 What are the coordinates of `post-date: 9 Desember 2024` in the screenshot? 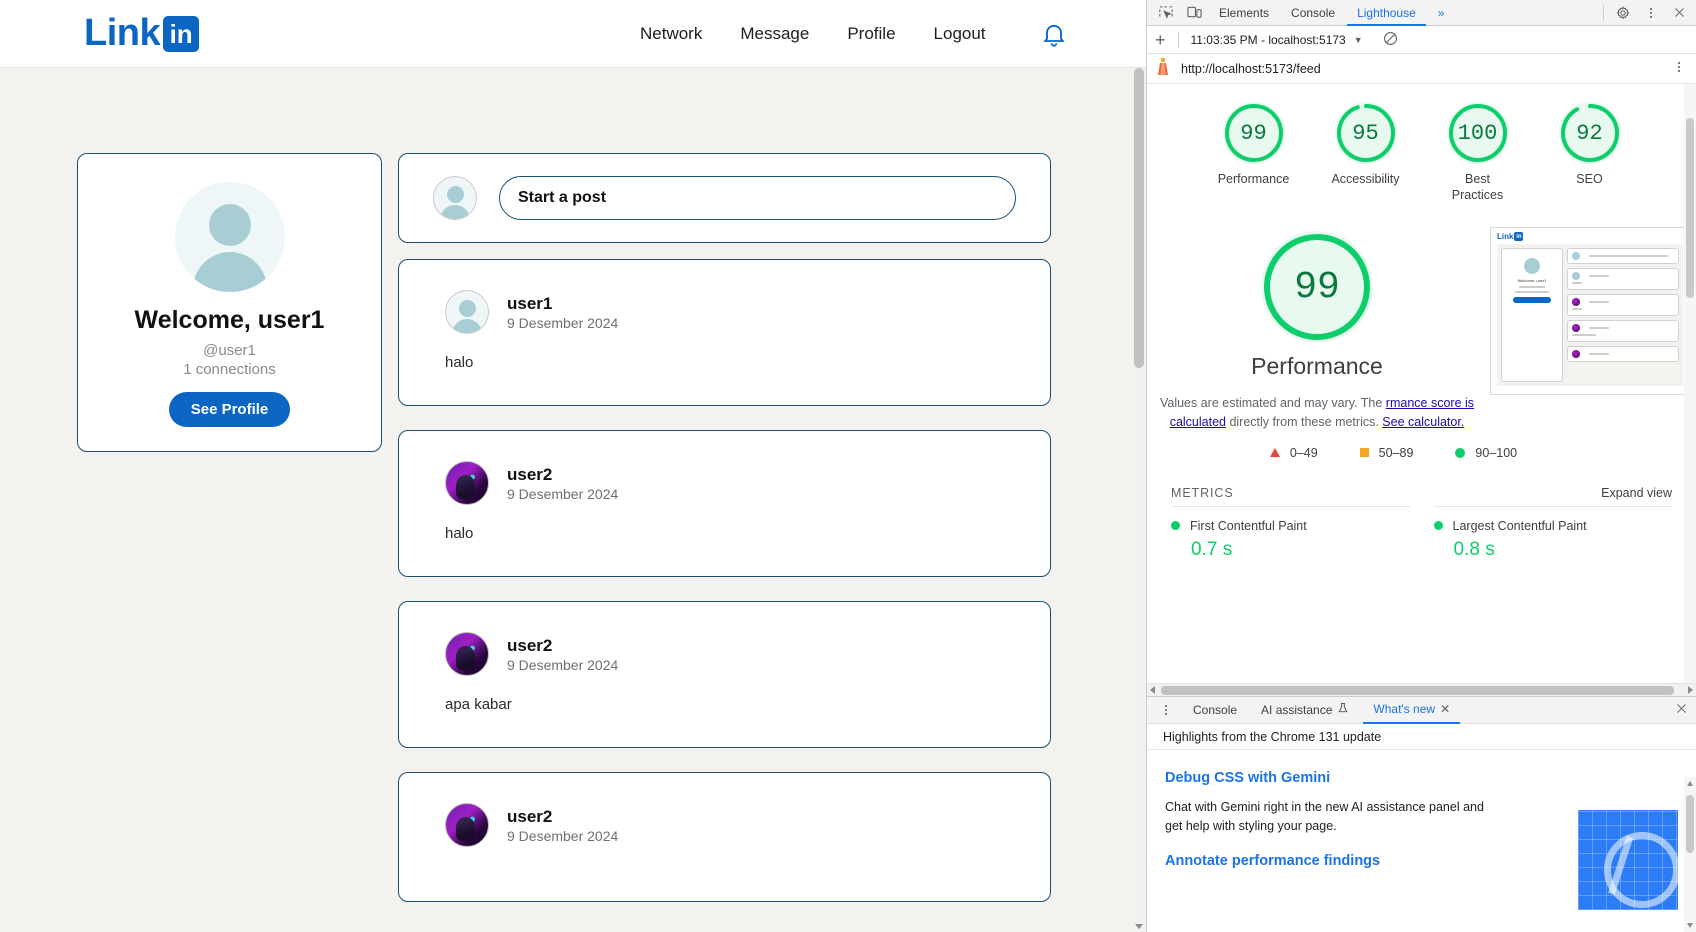 It's located at (563, 836).